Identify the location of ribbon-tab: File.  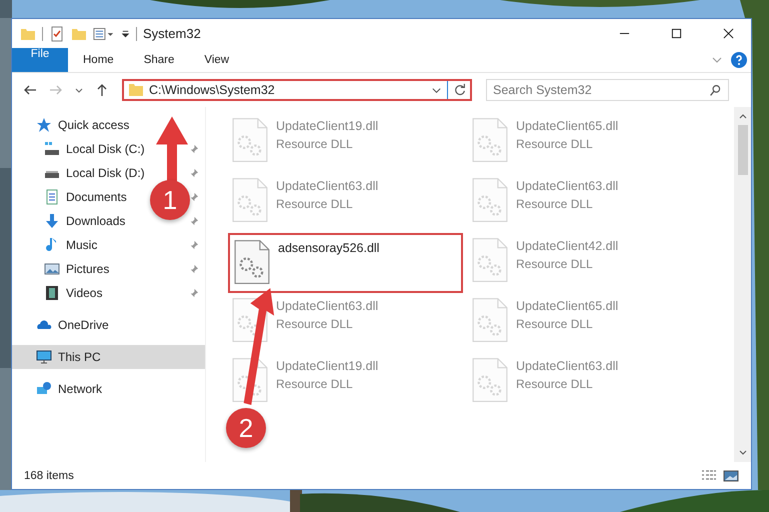
(40, 60).